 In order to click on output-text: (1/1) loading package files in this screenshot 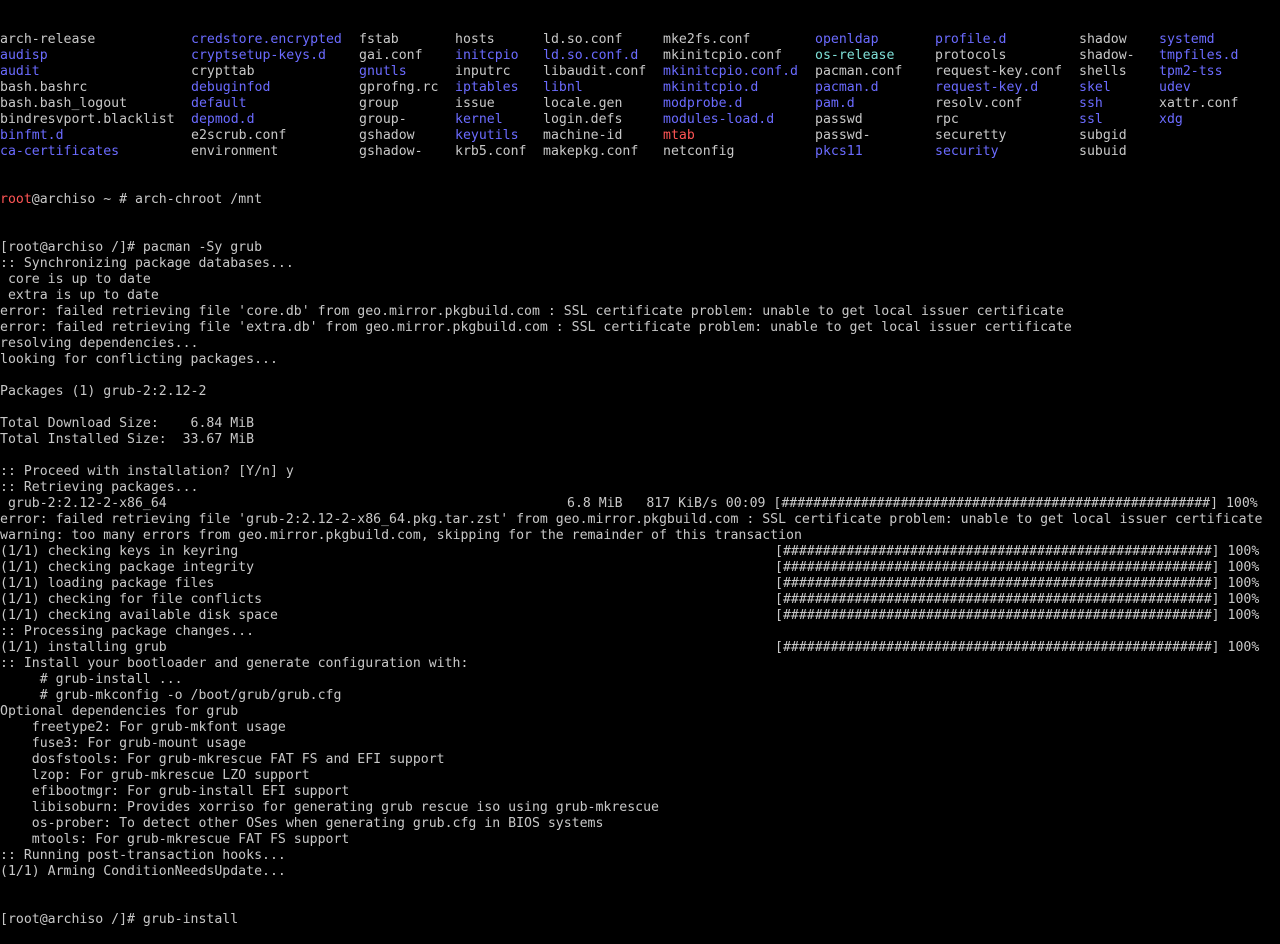, I will do `click(107, 583)`.